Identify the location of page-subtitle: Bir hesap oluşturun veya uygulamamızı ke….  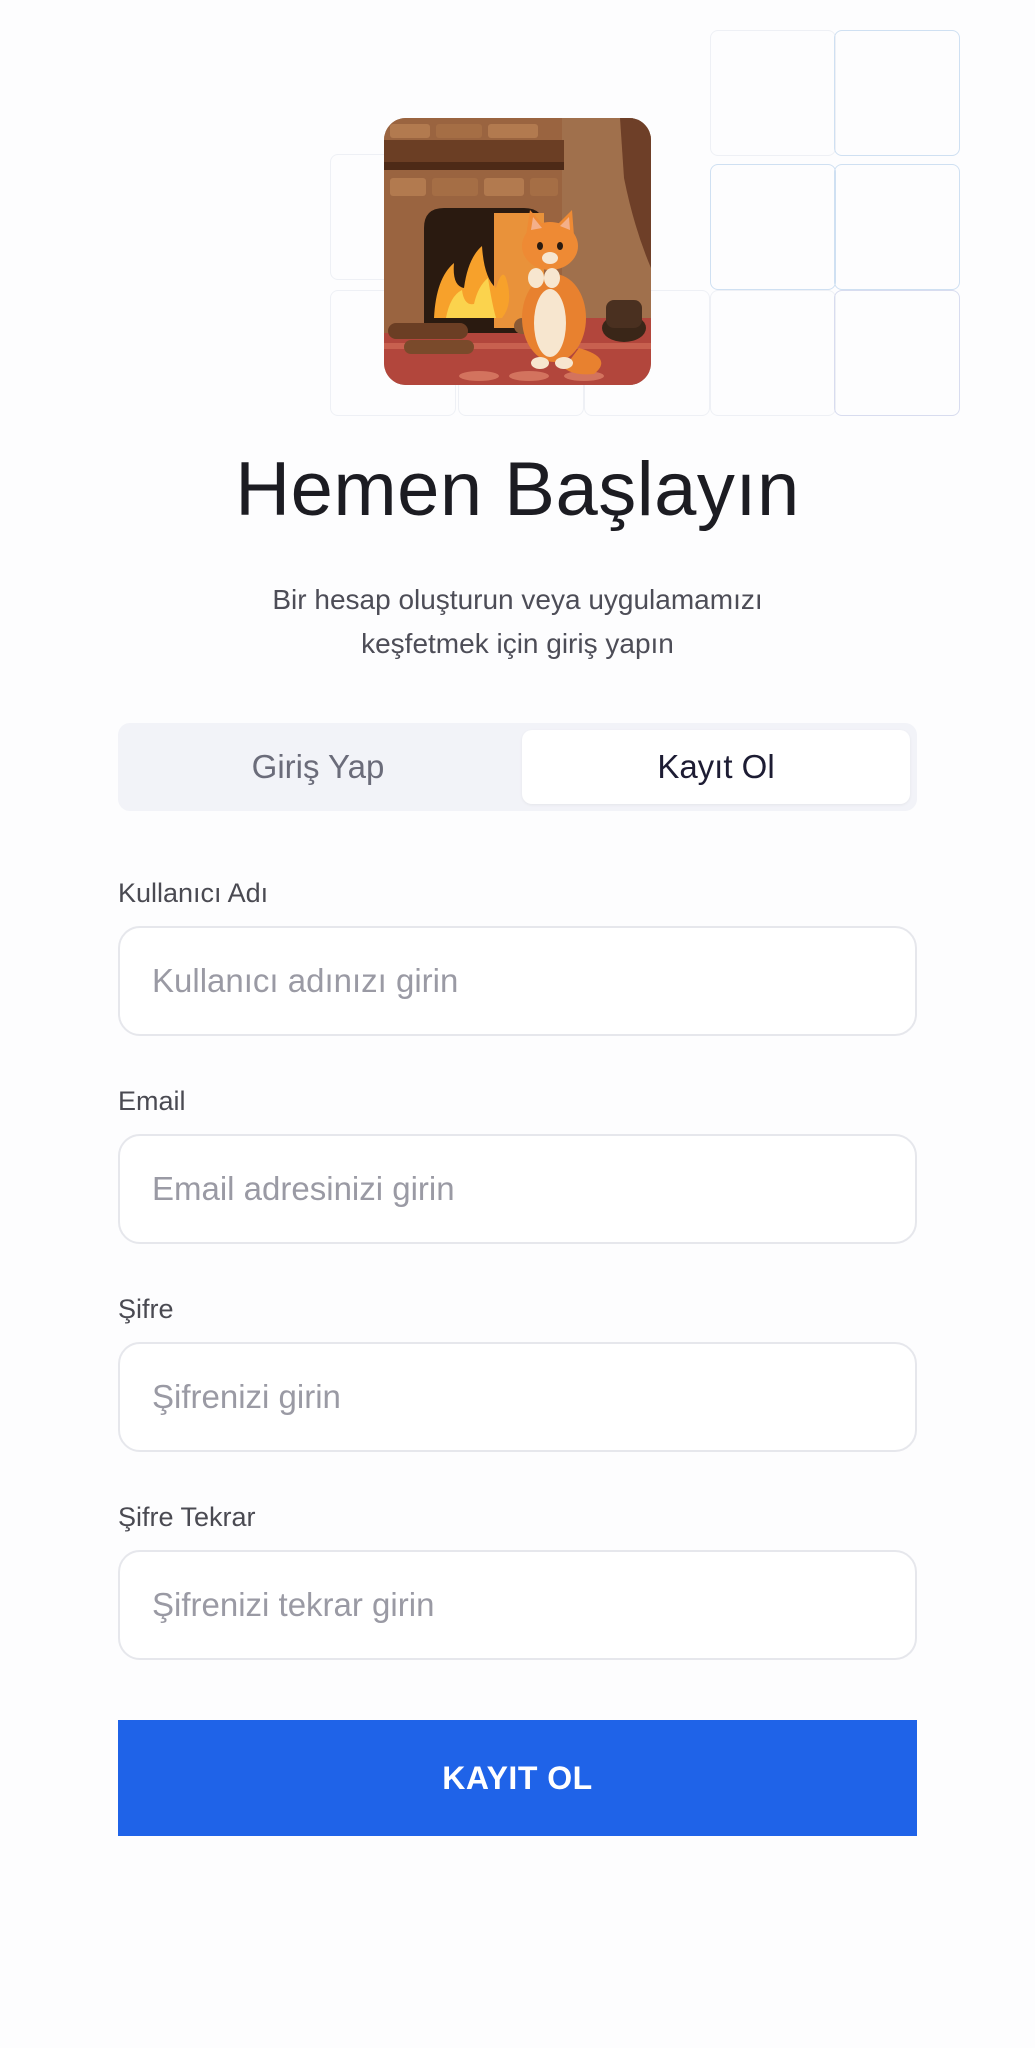
(517, 622).